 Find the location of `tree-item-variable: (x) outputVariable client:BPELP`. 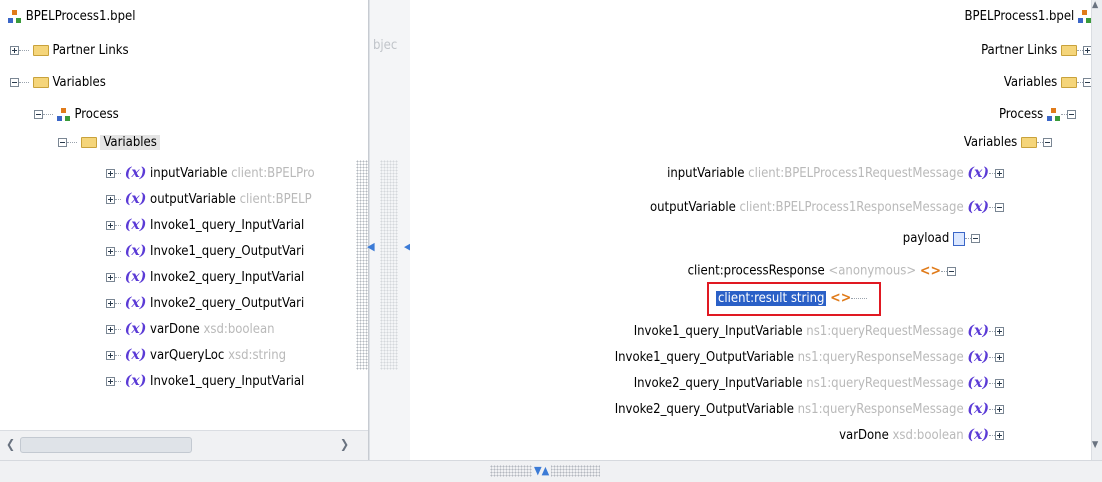

tree-item-variable: (x) outputVariable client:BPELP is located at coordinates (209, 199).